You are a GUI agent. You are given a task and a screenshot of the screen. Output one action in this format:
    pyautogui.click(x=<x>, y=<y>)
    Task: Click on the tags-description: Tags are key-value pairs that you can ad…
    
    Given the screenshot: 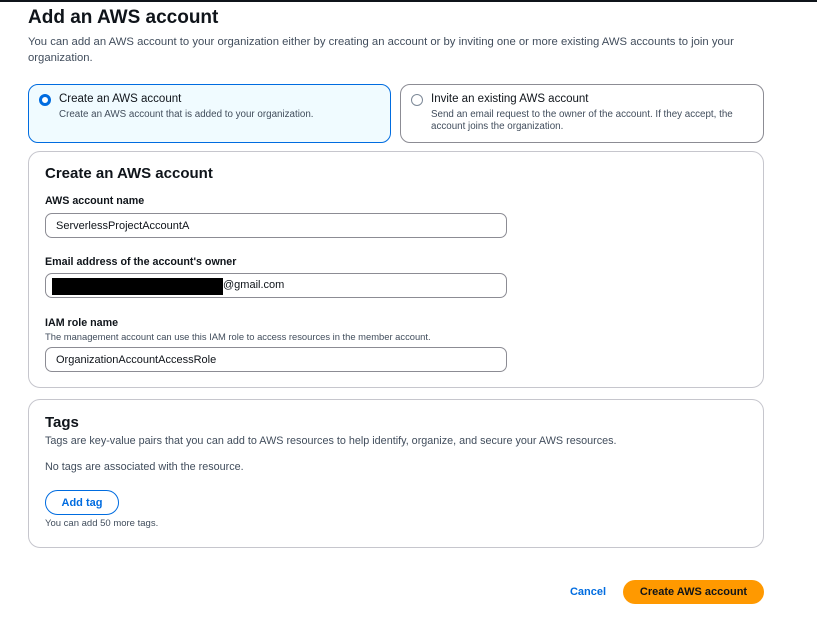 What is the action you would take?
    pyautogui.click(x=331, y=441)
    